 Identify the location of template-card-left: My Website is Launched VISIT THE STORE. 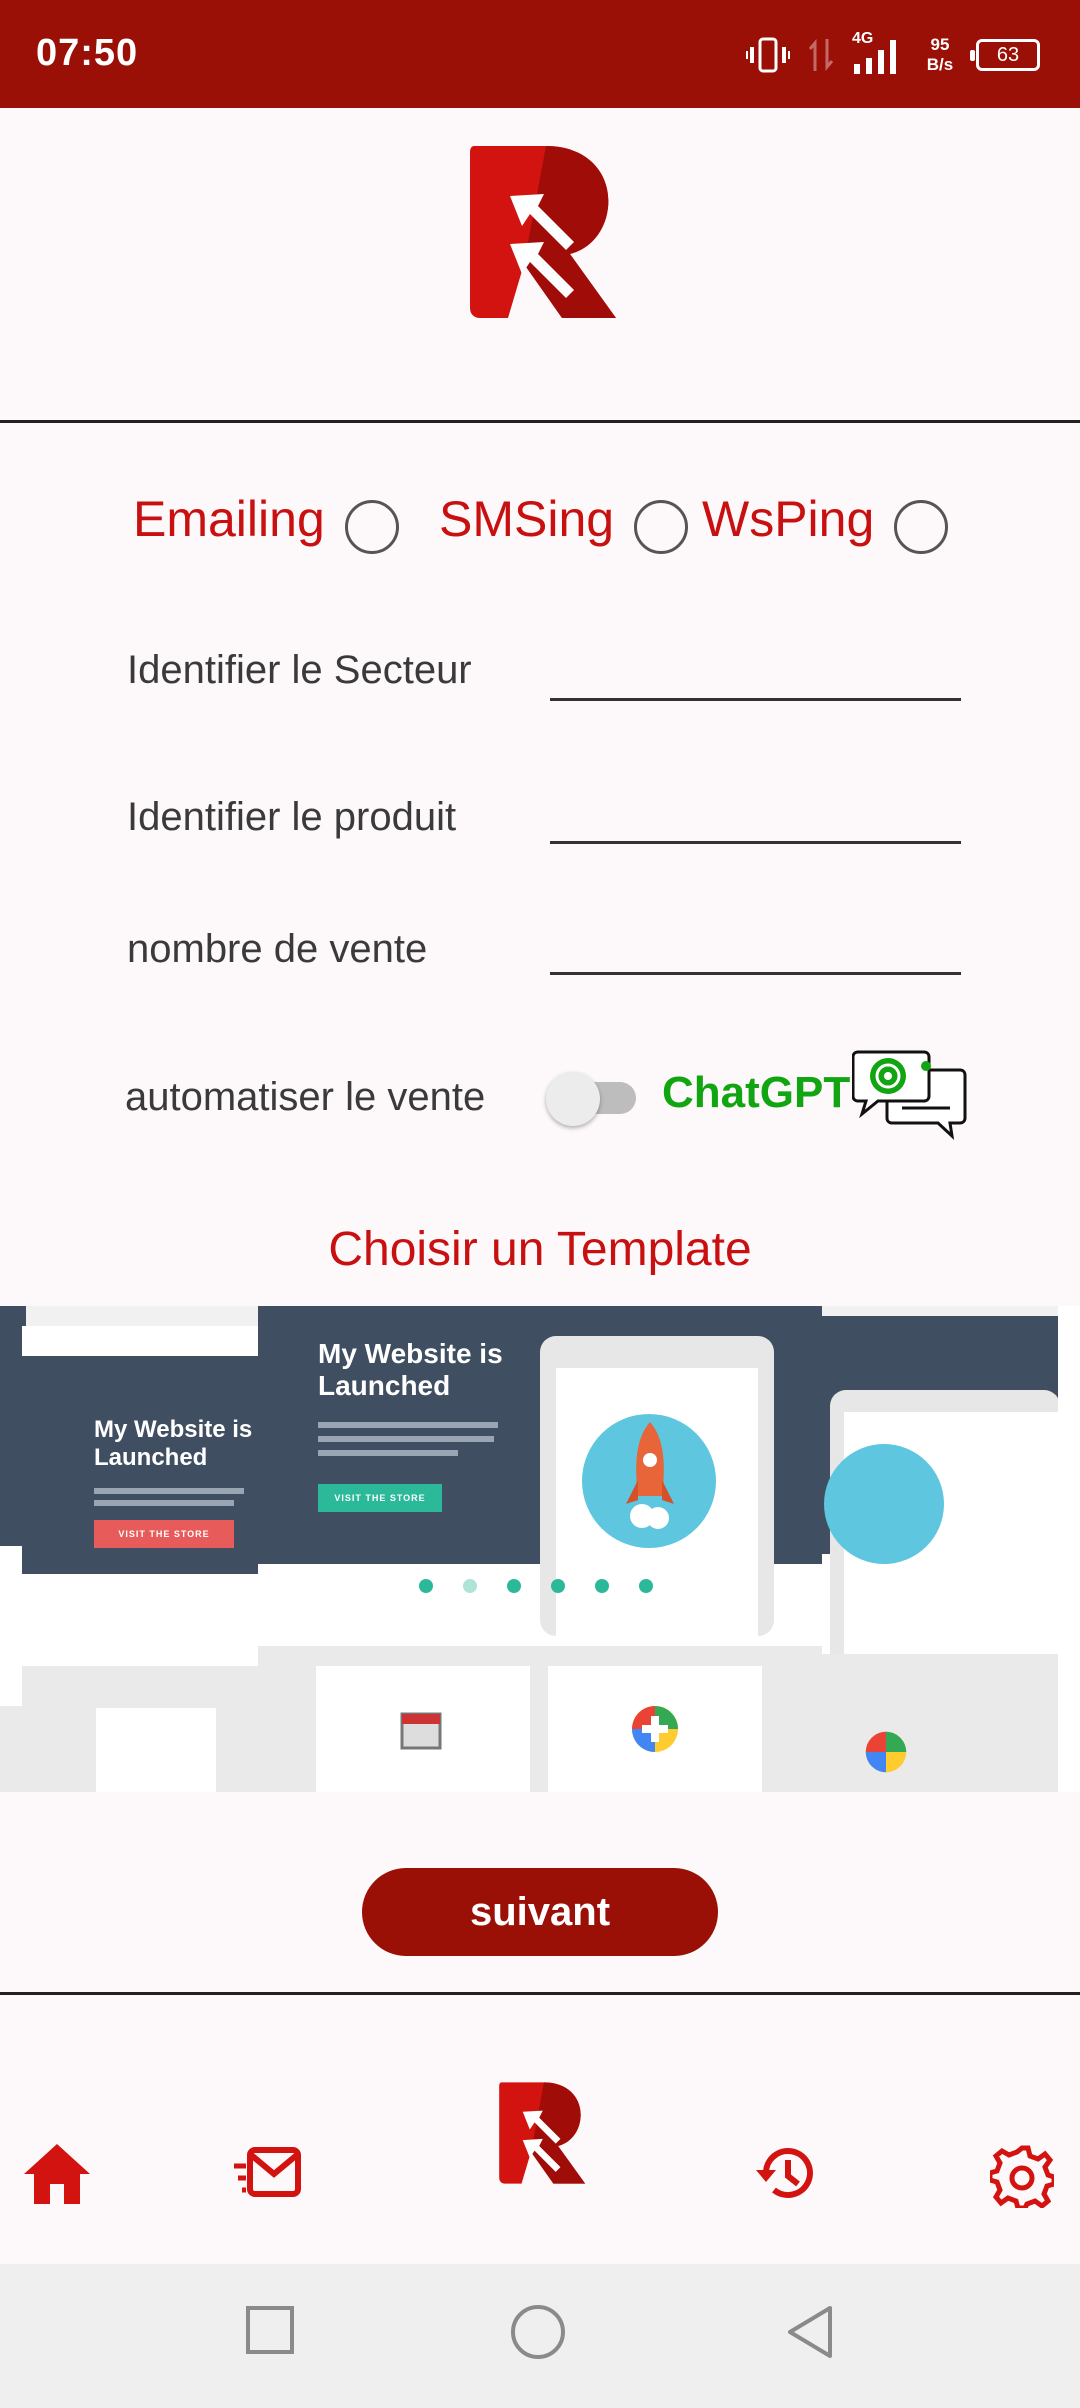
(142, 1559).